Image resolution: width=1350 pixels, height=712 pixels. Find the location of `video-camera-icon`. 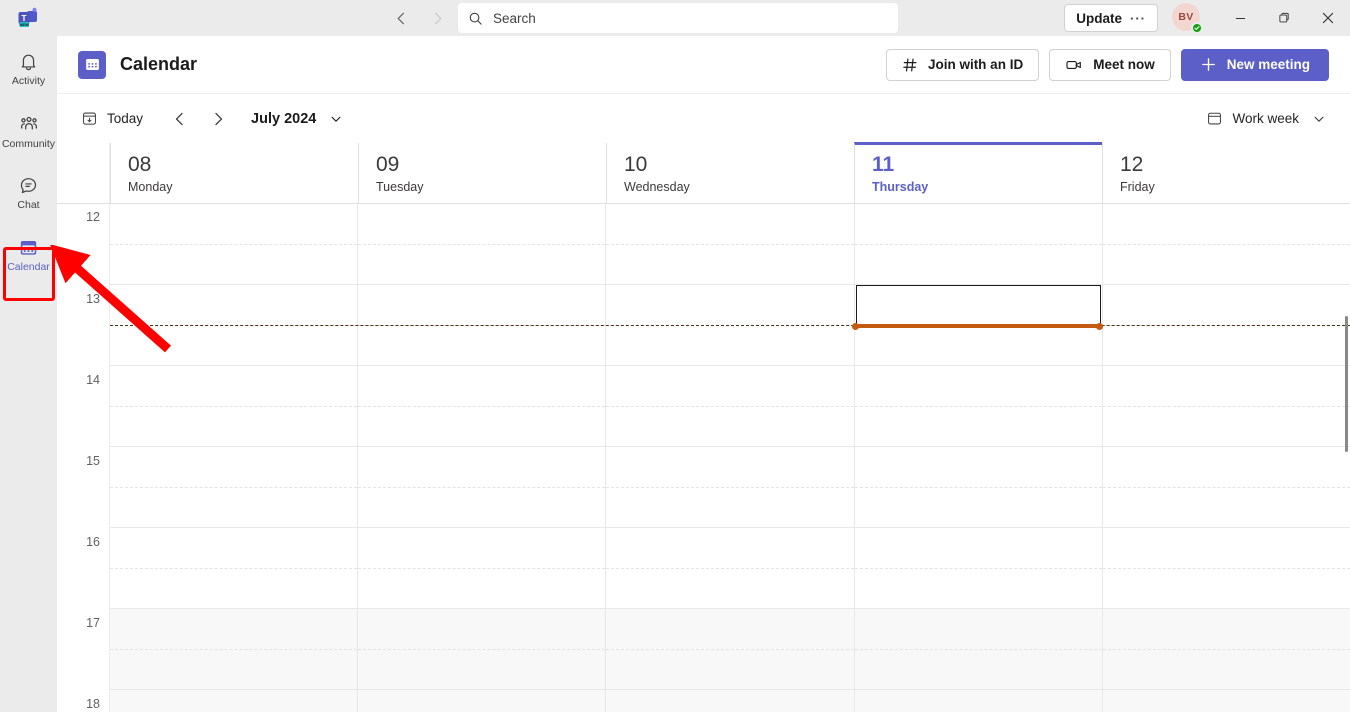

video-camera-icon is located at coordinates (1074, 65).